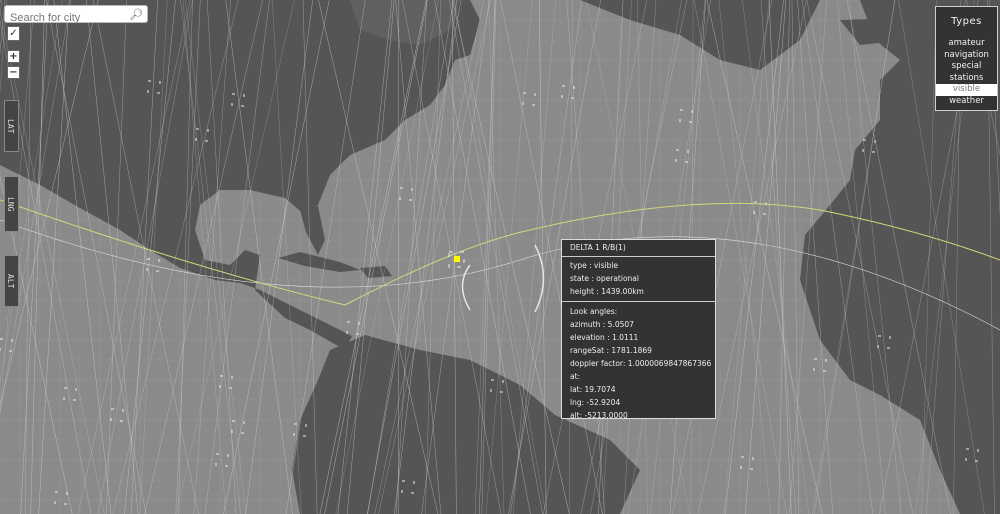 The width and height of the screenshot is (1000, 514). What do you see at coordinates (11, 281) in the screenshot?
I see `altitude-readout: ALT -5213.0` at bounding box center [11, 281].